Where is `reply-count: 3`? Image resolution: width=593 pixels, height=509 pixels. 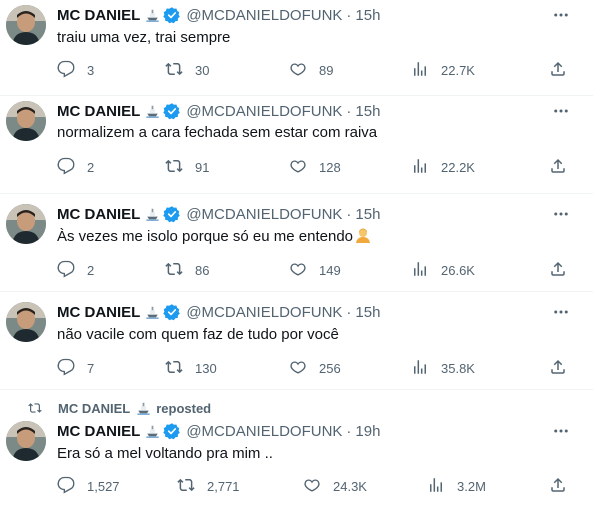
reply-count: 3 is located at coordinates (91, 70).